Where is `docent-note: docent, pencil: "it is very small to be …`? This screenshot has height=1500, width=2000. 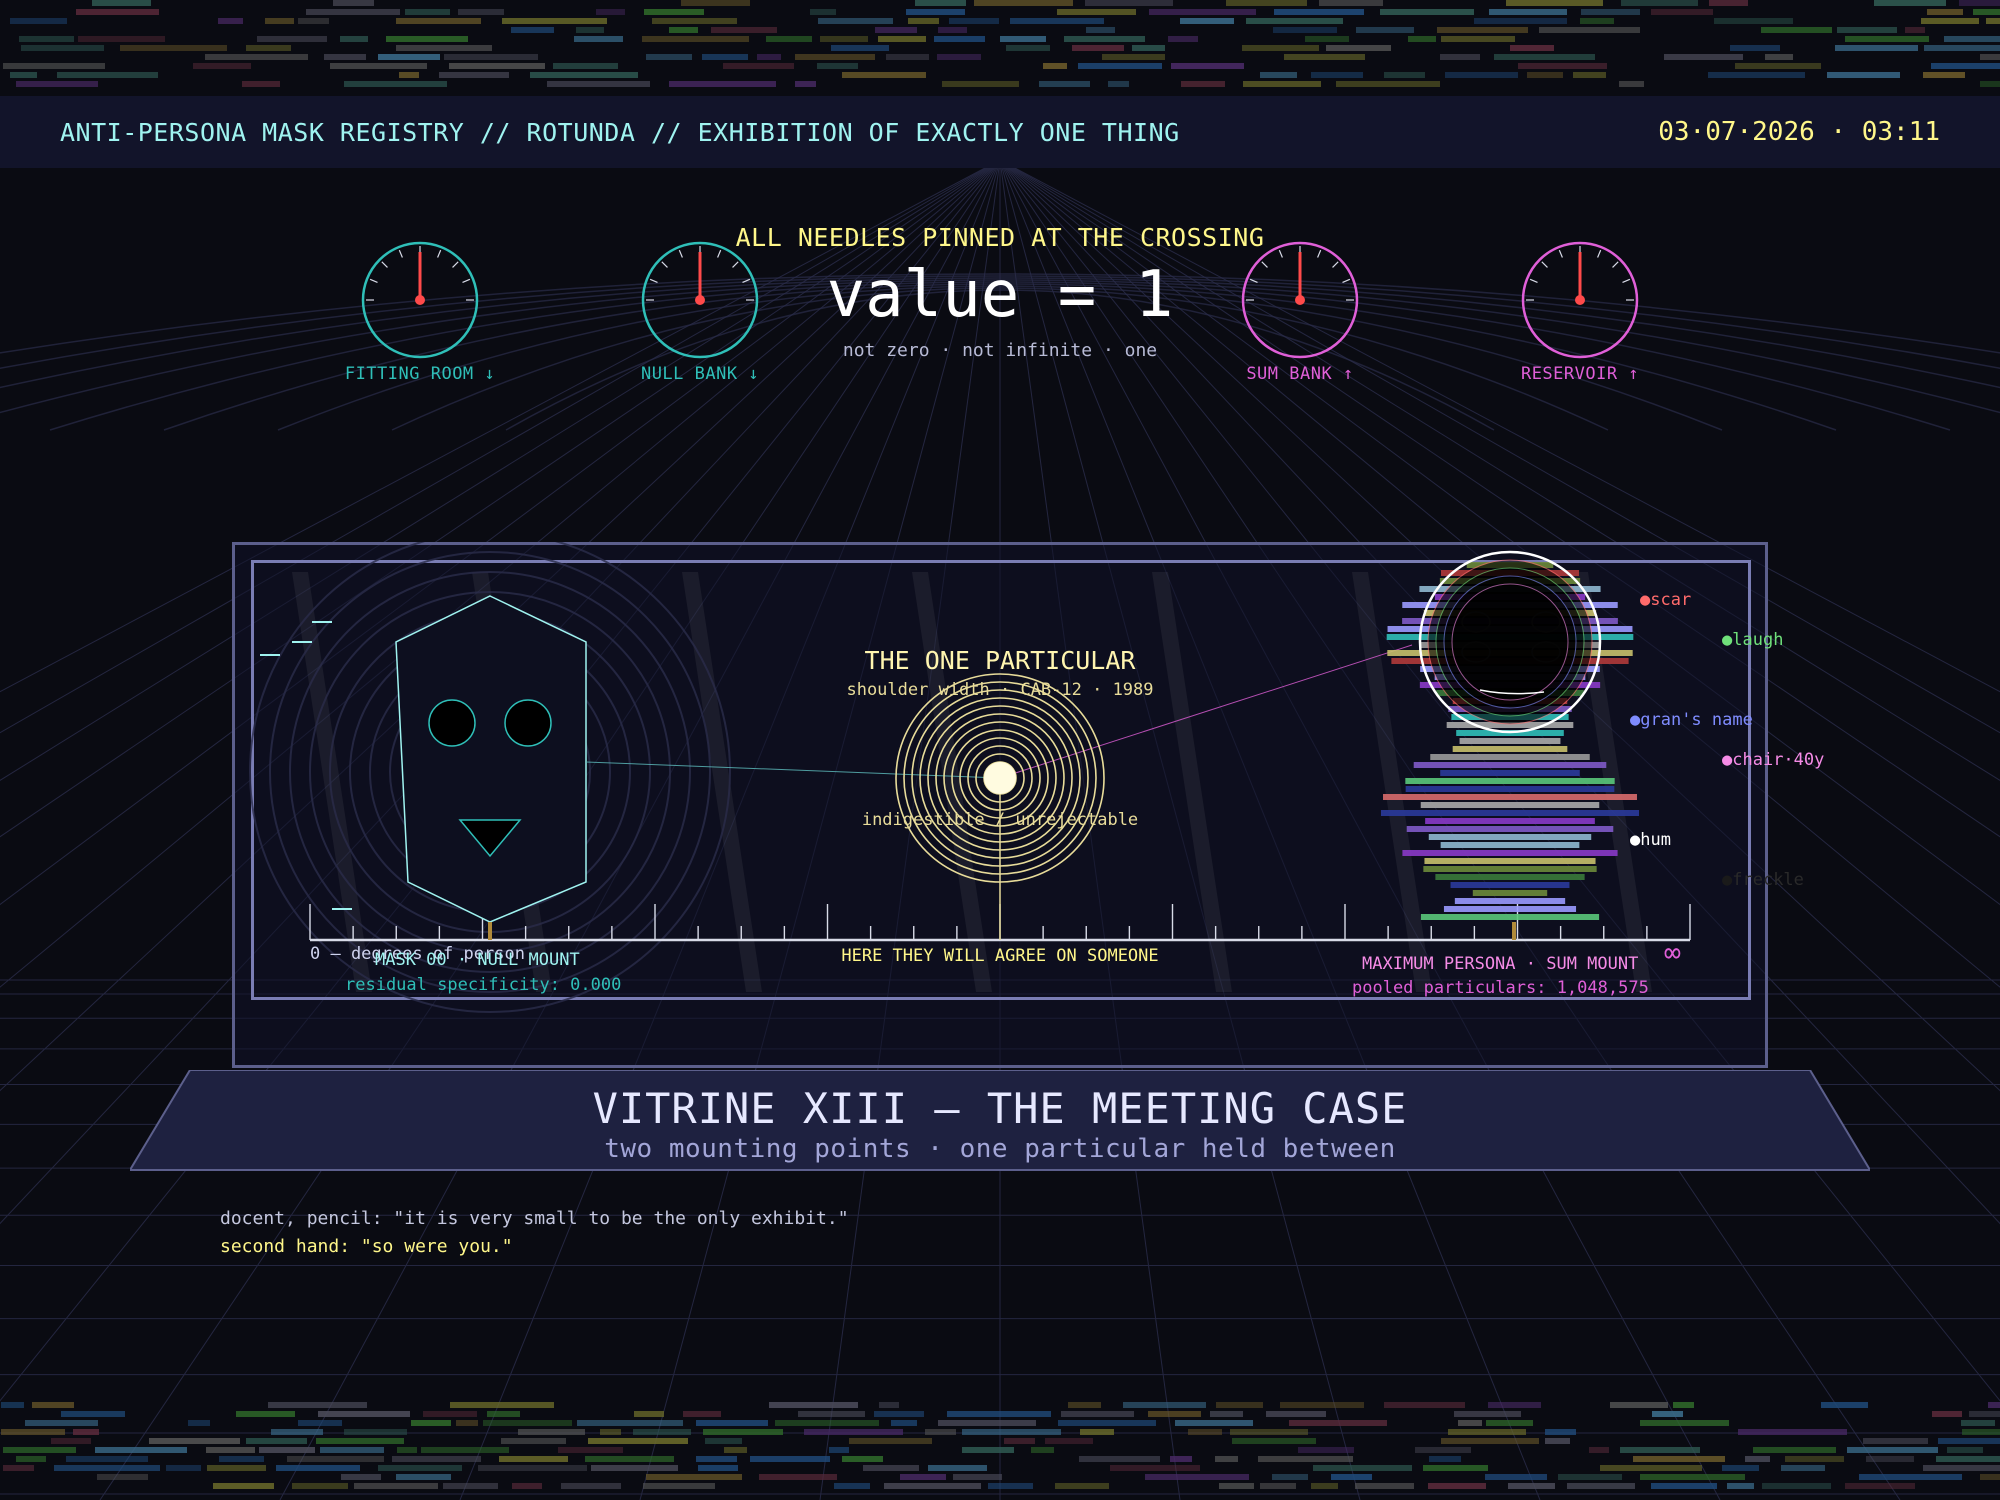
docent-note: docent, pencil: "it is very small to be … is located at coordinates (534, 1218).